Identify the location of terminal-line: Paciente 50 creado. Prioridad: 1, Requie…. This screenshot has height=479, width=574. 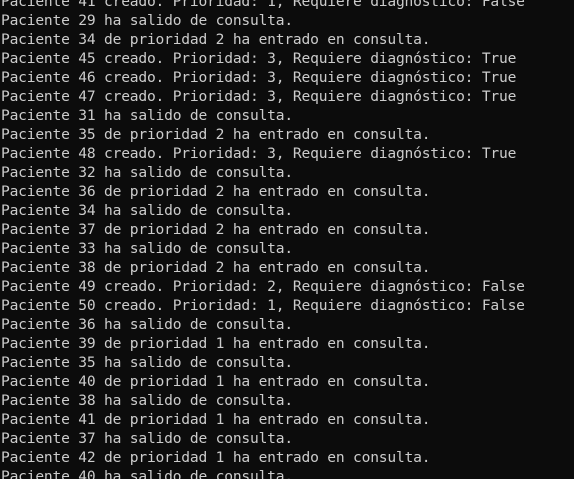
(263, 305).